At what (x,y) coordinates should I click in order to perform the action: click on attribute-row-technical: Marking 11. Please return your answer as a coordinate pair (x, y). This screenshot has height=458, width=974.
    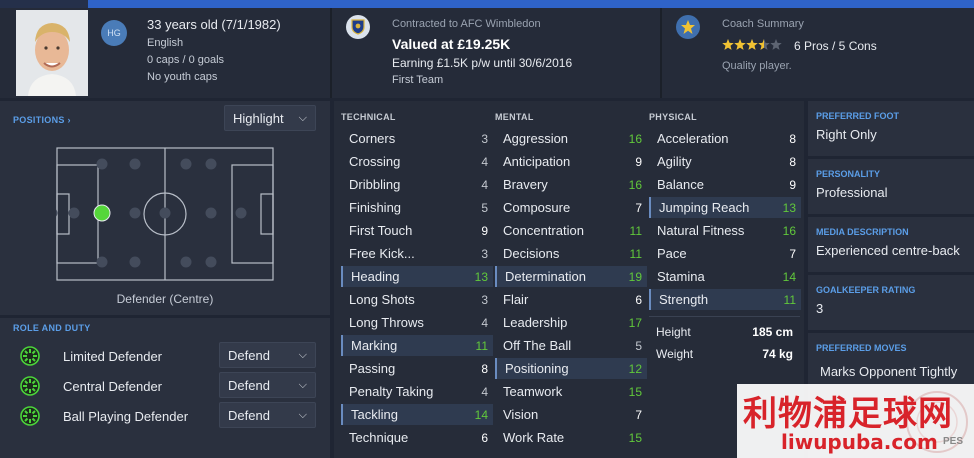
    Looking at the image, I should click on (417, 345).